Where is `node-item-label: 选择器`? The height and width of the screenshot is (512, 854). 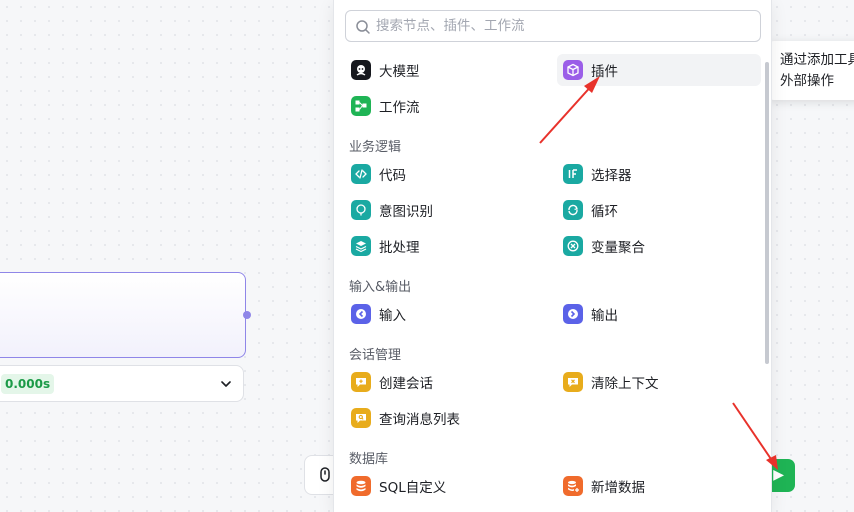
node-item-label: 选择器 is located at coordinates (611, 176).